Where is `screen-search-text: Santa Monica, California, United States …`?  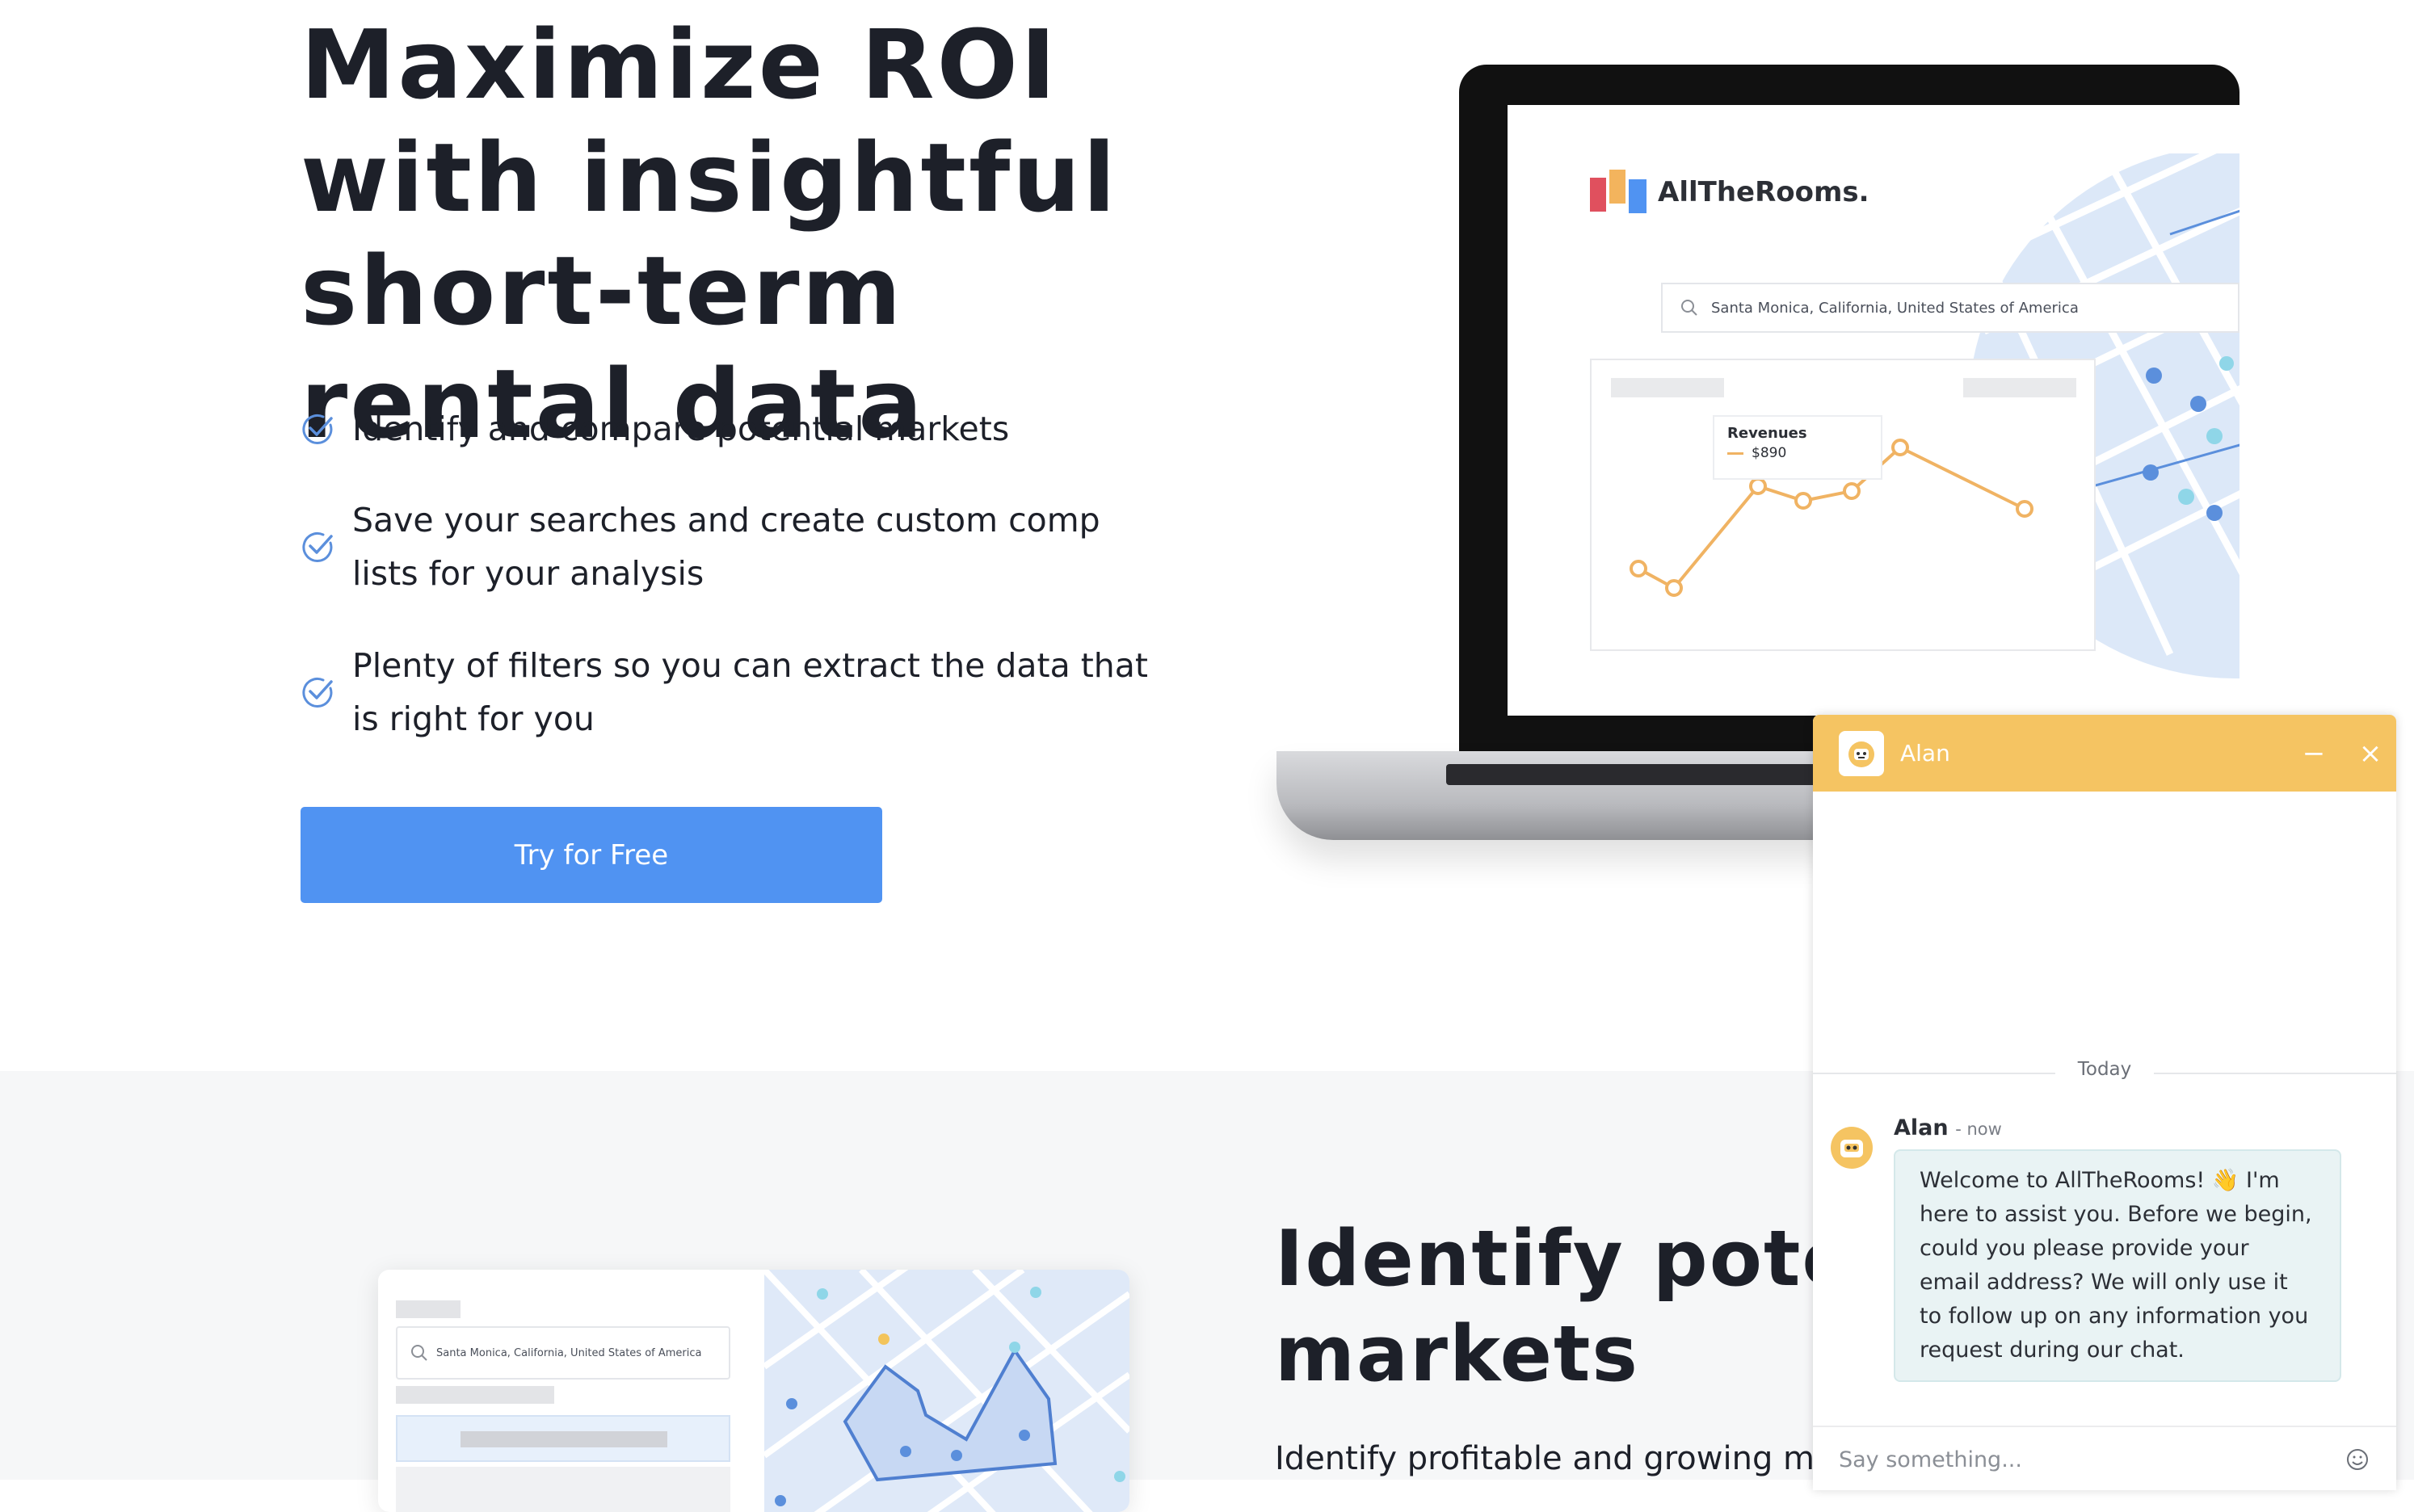 screen-search-text: Santa Monica, California, United States … is located at coordinates (1895, 308).